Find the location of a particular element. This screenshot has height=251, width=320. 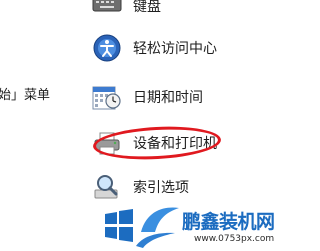

date-time-label: 日期和时间 is located at coordinates (168, 98).